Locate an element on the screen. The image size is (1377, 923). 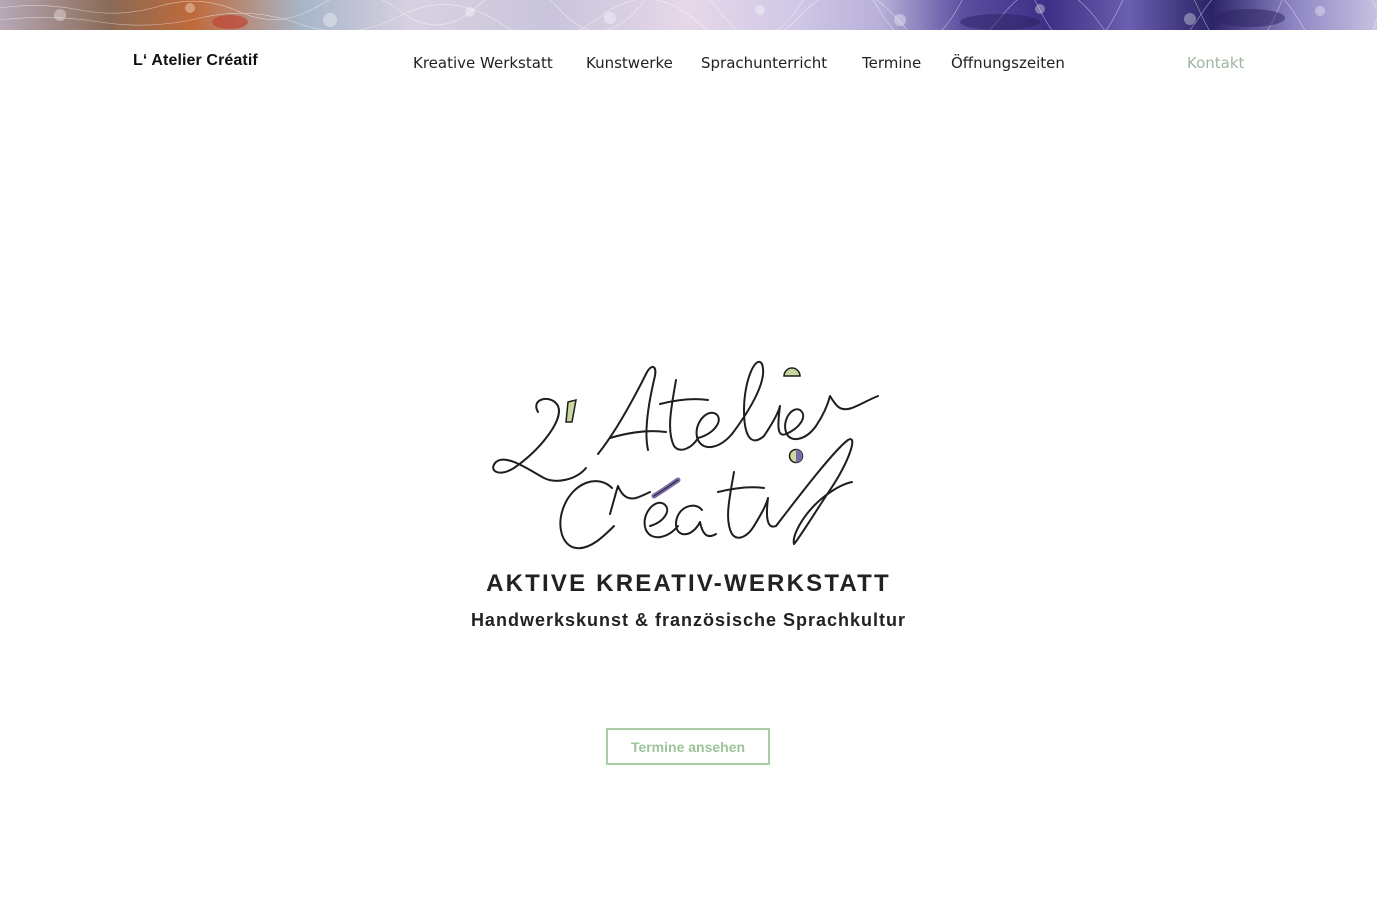
nav-item-termine: Termine is located at coordinates (891, 63).